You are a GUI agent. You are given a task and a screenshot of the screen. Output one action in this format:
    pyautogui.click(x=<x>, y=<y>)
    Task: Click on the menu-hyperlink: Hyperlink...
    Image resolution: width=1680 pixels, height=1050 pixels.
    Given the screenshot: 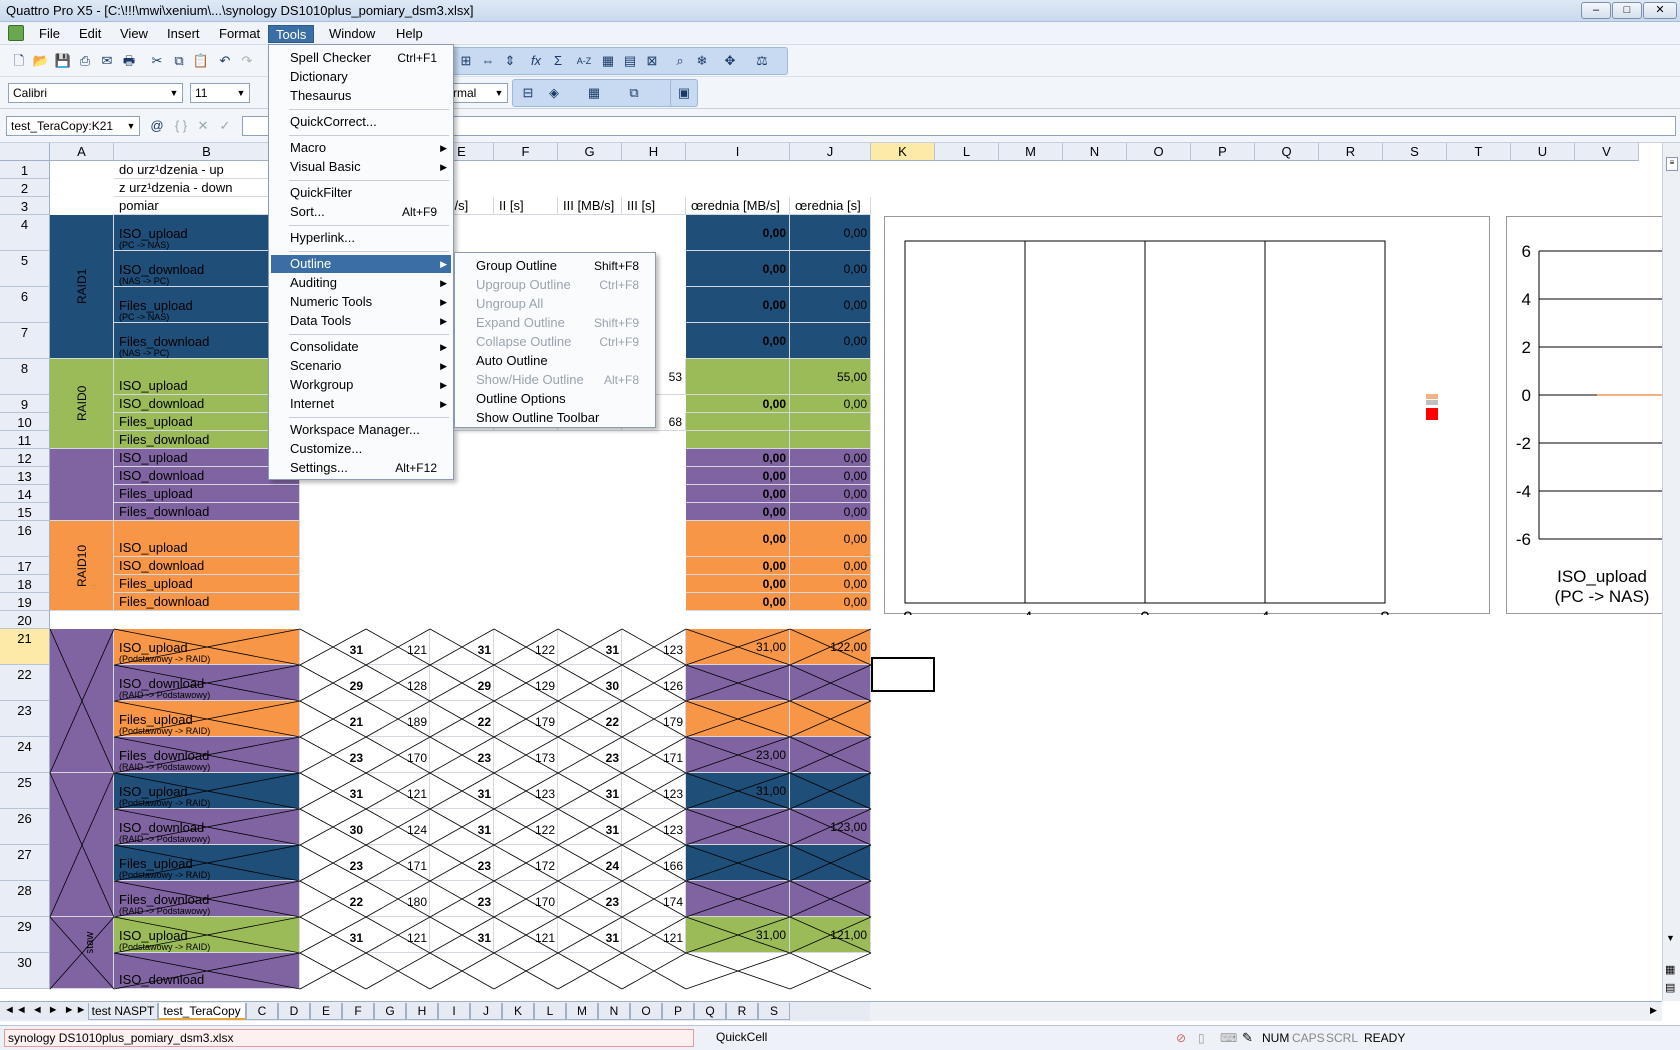 What is the action you would take?
    pyautogui.click(x=361, y=238)
    